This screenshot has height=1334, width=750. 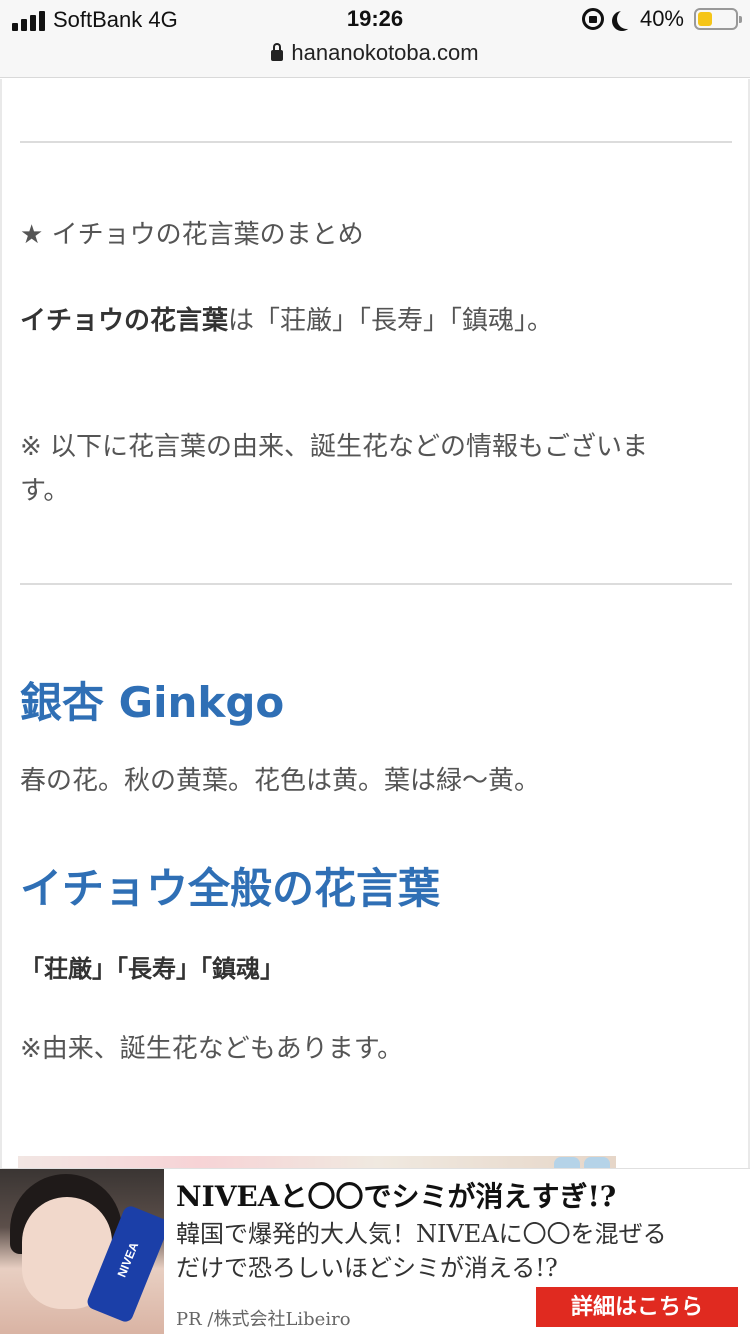 I want to click on summary-rest: は「荘厳」「長寿」「鎮魂」。, so click(x=391, y=321).